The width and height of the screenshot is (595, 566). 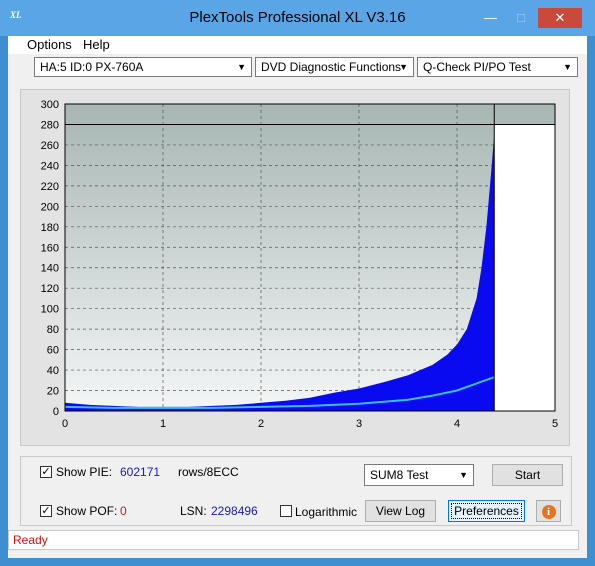 I want to click on y-tick-label: 200, so click(x=50, y=207).